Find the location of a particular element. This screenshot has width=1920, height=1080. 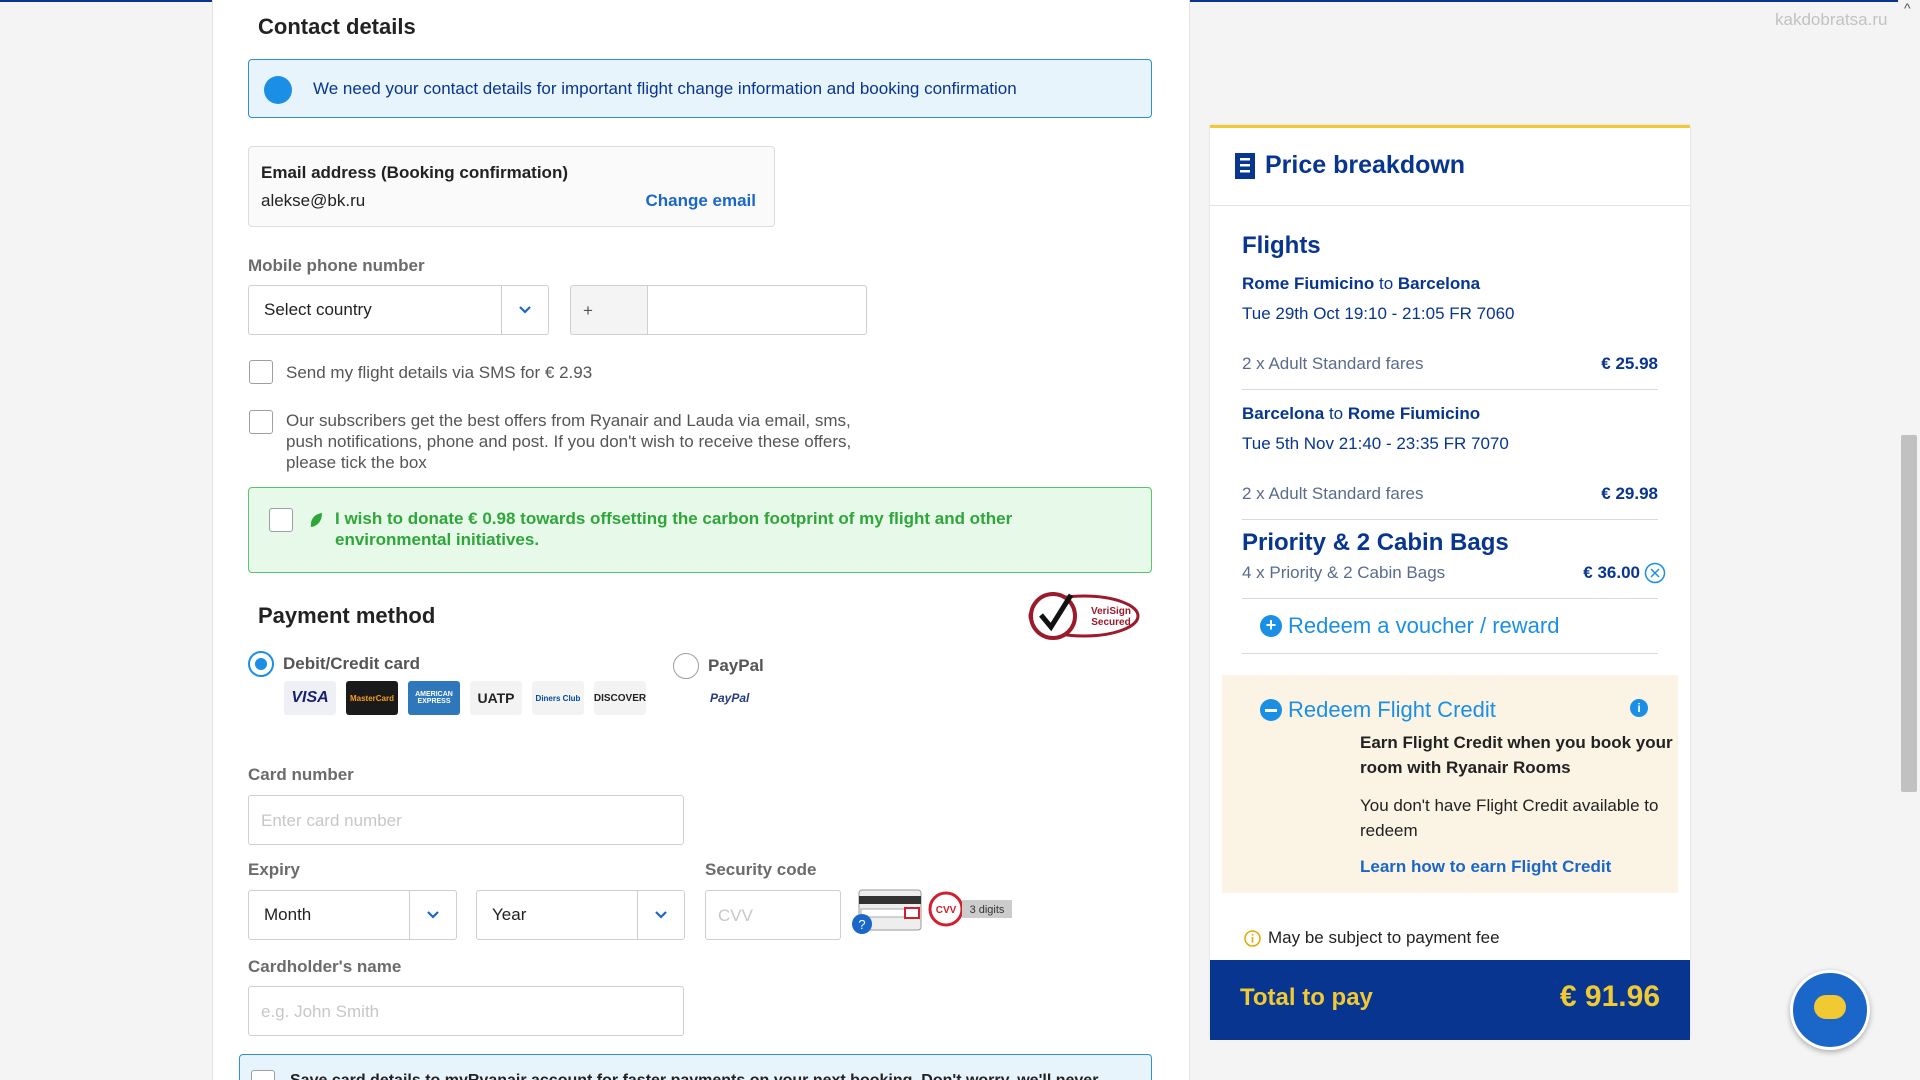

change-email-link: Change email is located at coordinates (700, 201).